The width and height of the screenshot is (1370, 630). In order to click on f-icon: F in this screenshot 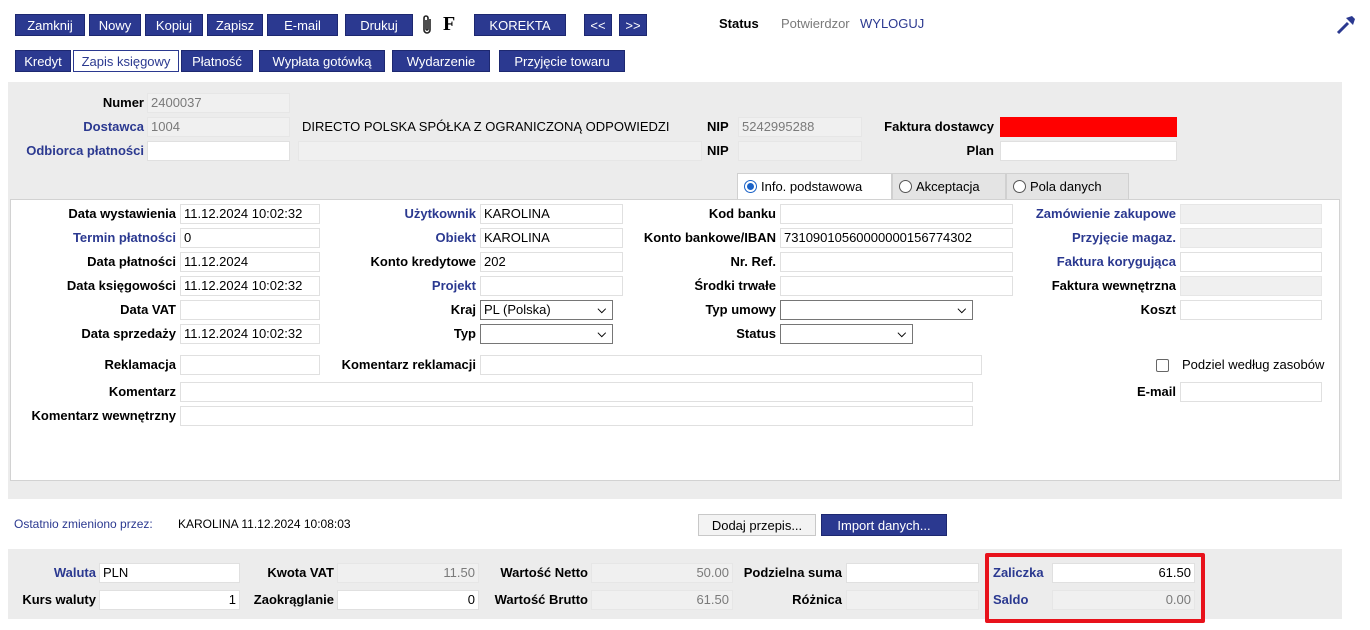, I will do `click(449, 24)`.